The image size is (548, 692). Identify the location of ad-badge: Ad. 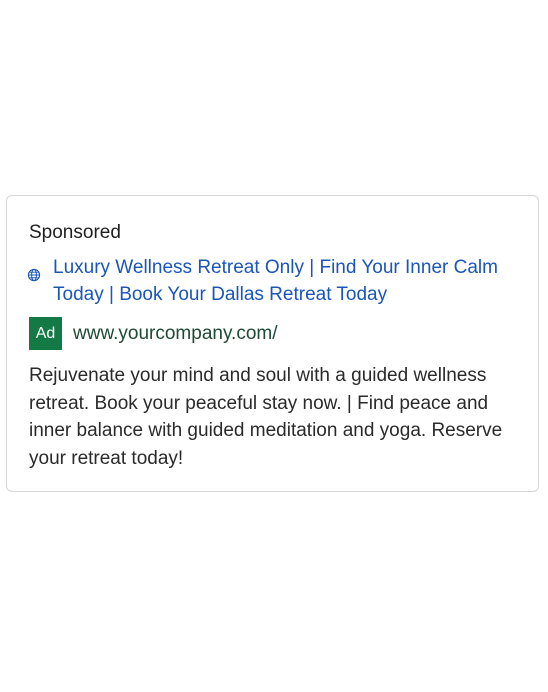
(45, 333).